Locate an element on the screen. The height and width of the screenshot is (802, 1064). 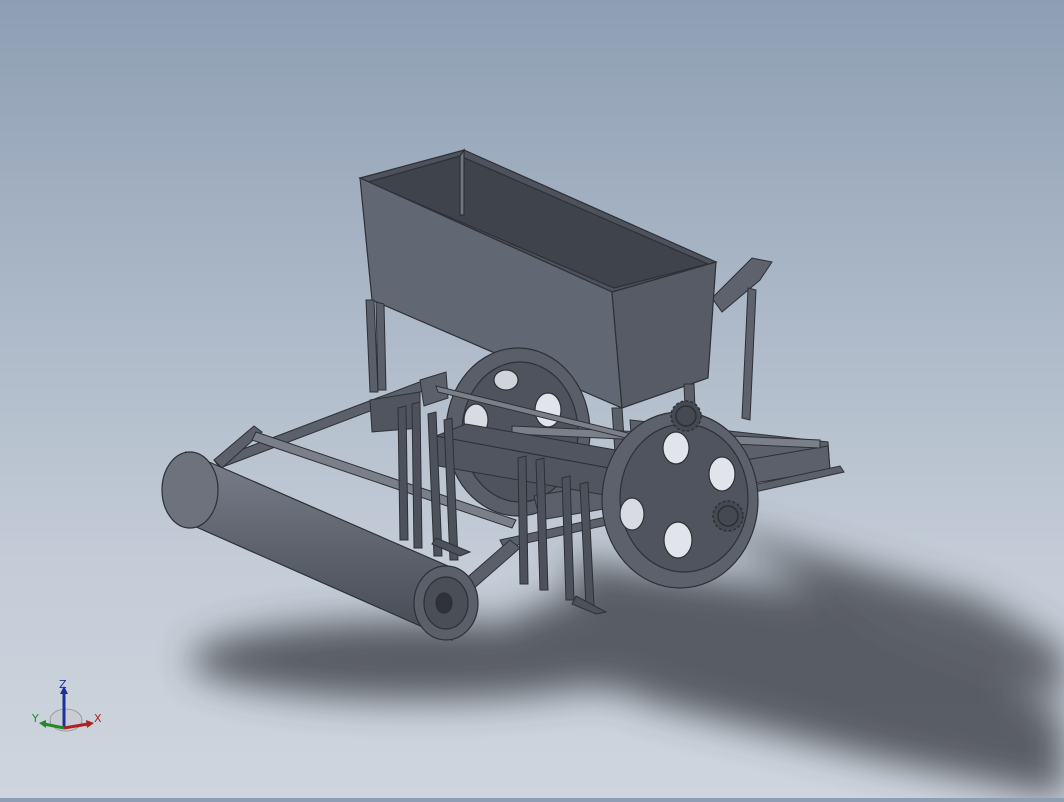
x-label: X is located at coordinates (98, 718).